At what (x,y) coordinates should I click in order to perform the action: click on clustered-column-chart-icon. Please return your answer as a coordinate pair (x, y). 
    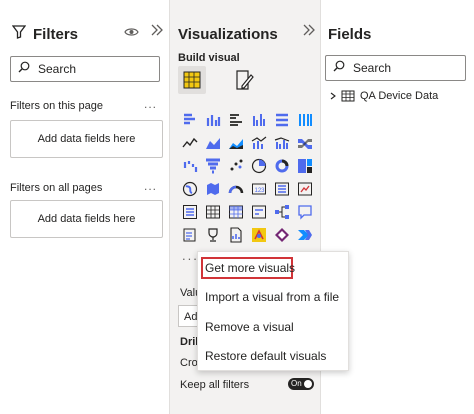
    Looking at the image, I should click on (258, 119).